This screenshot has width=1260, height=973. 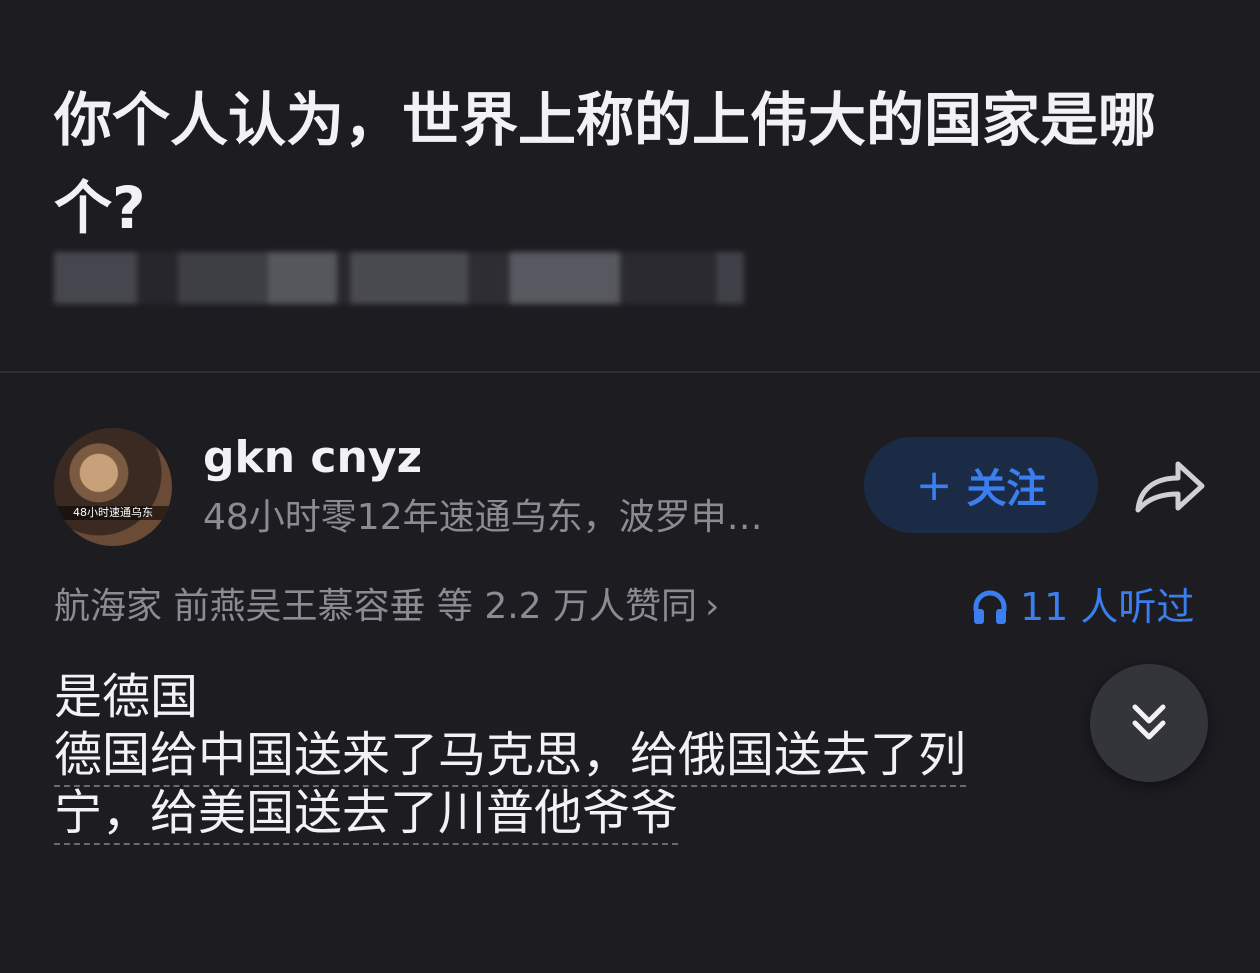 What do you see at coordinates (990, 607) in the screenshot?
I see `headphone-icon` at bounding box center [990, 607].